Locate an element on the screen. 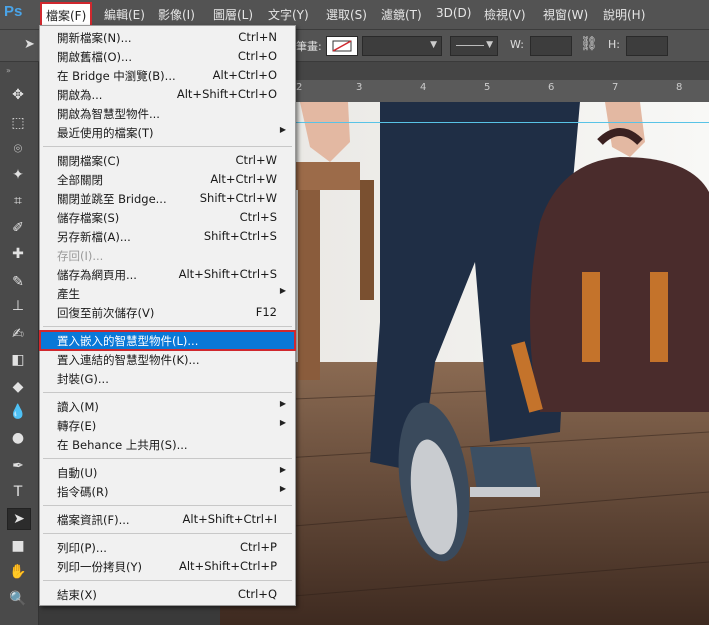 Image resolution: width=709 pixels, height=625 pixels. crop-tool-icon: ⌗ is located at coordinates (18, 201).